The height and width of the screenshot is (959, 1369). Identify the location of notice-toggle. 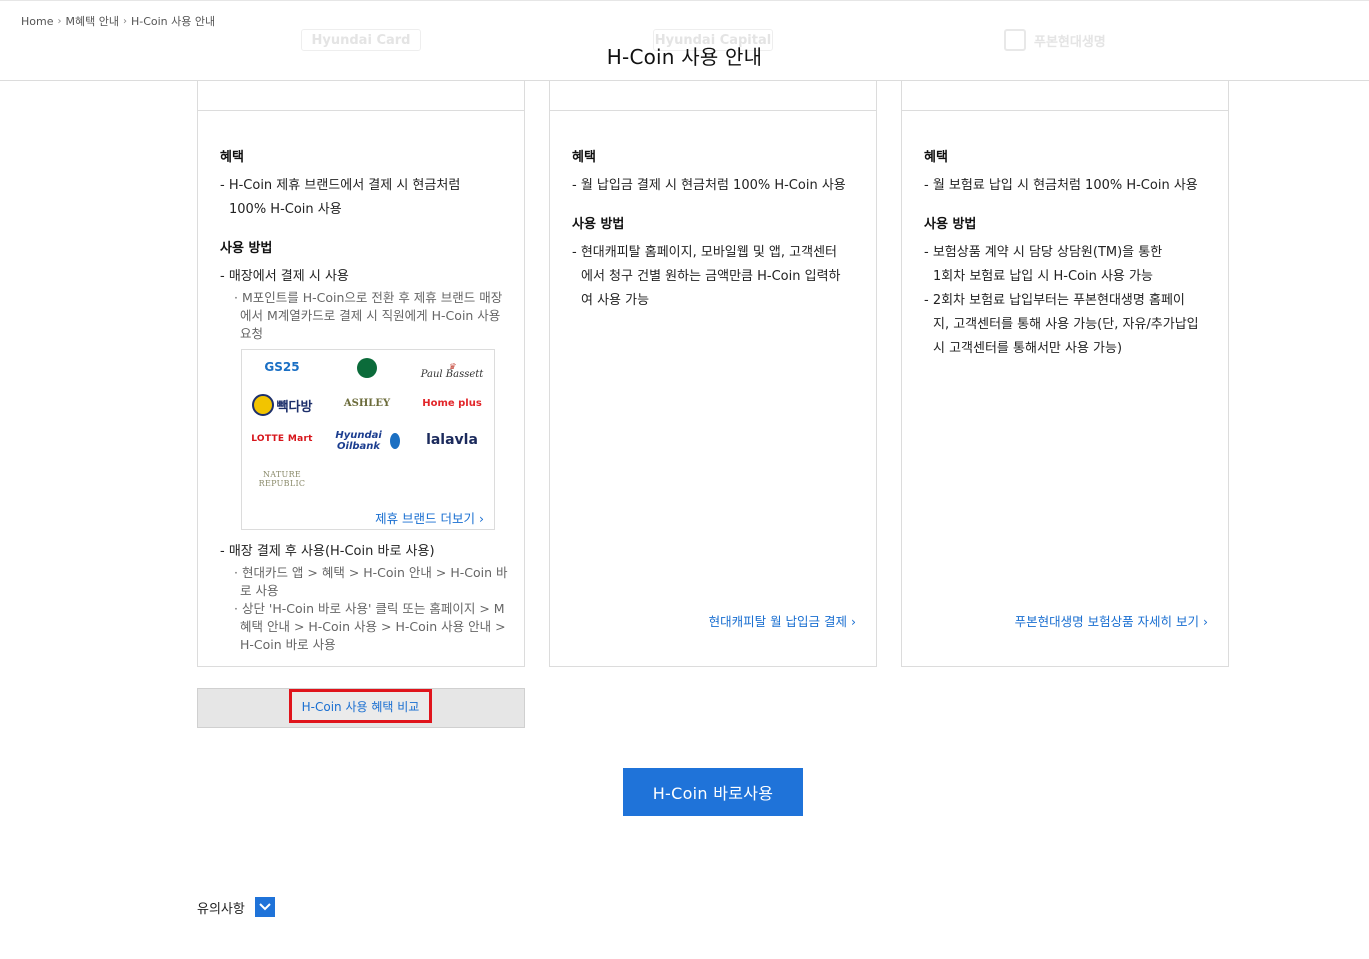
(264, 907).